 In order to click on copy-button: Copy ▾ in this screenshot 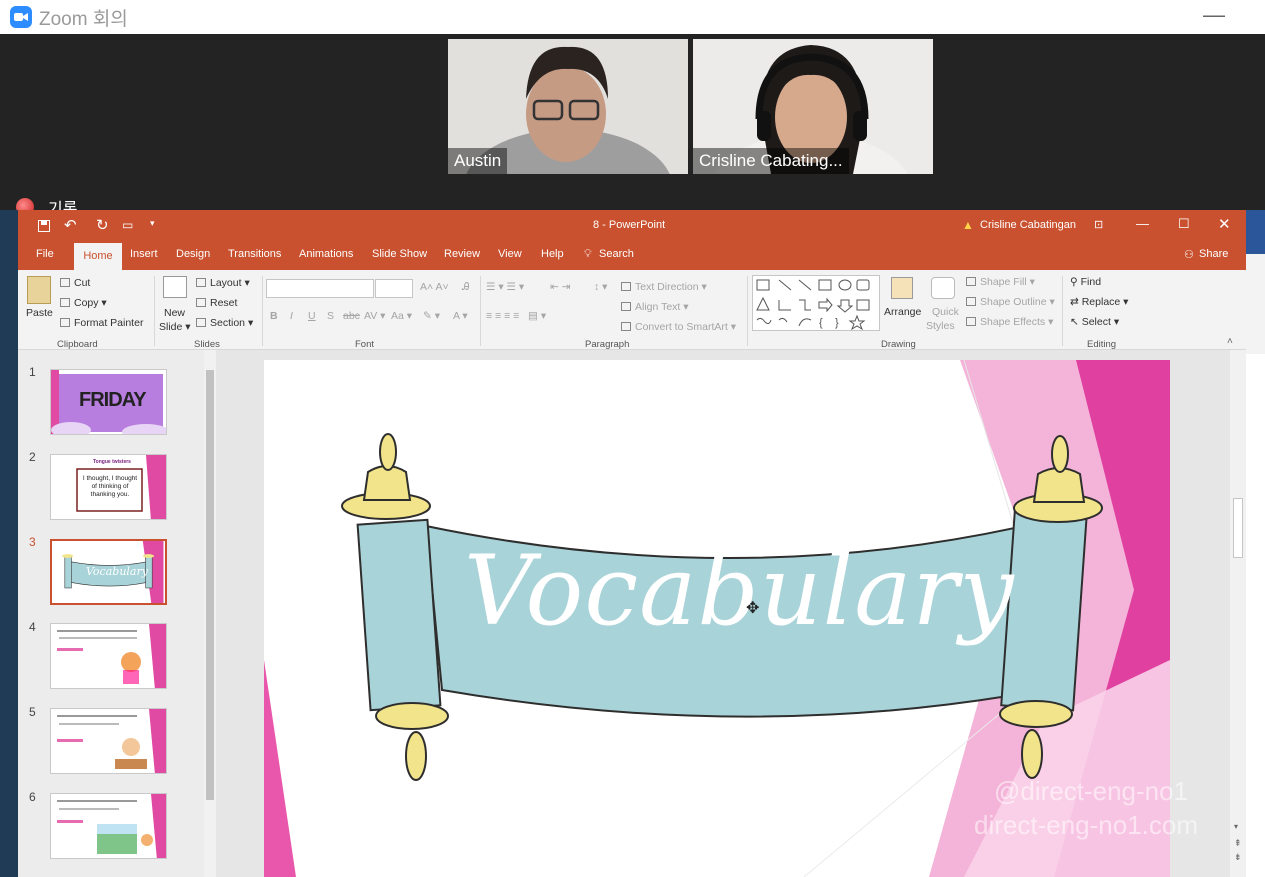, I will do `click(83, 303)`.